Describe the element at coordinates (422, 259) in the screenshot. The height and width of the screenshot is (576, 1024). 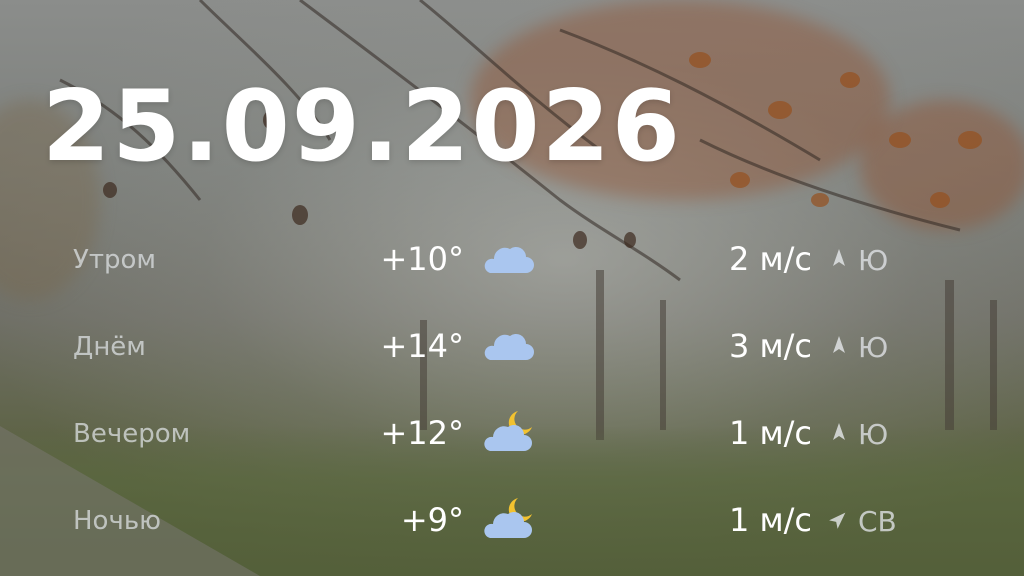
I see `temperature: +10°` at that location.